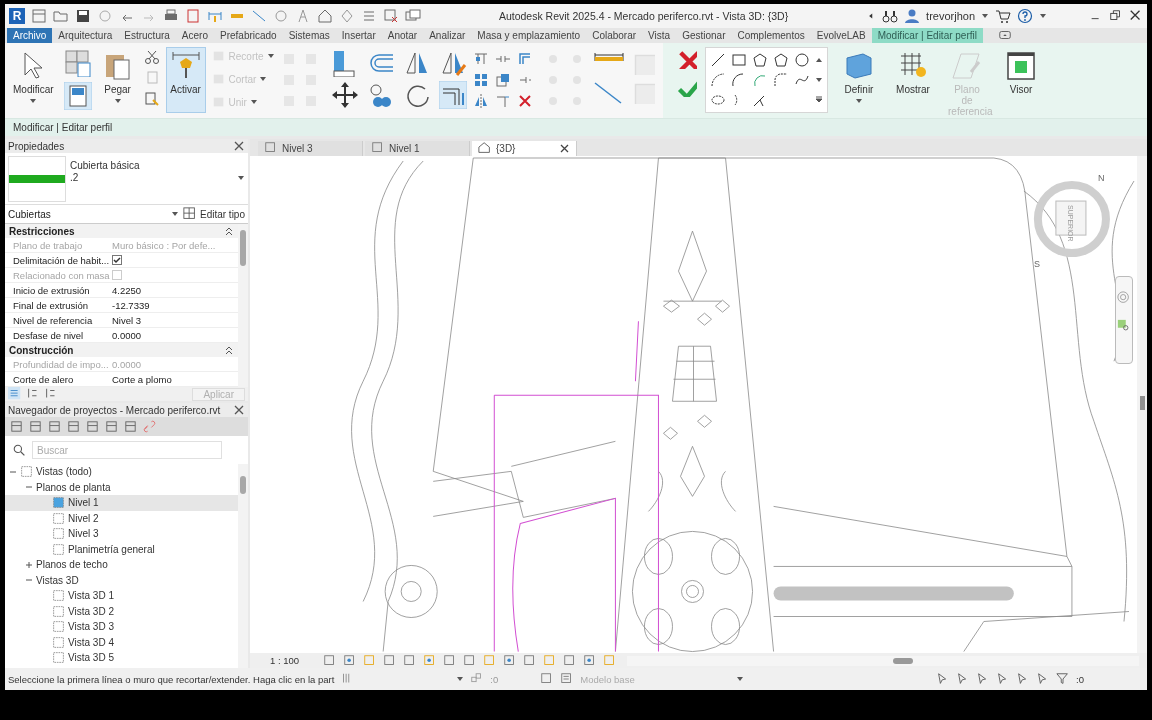 The height and width of the screenshot is (720, 1152). Describe the element at coordinates (912, 16) in the screenshot. I see `user-icon` at that location.